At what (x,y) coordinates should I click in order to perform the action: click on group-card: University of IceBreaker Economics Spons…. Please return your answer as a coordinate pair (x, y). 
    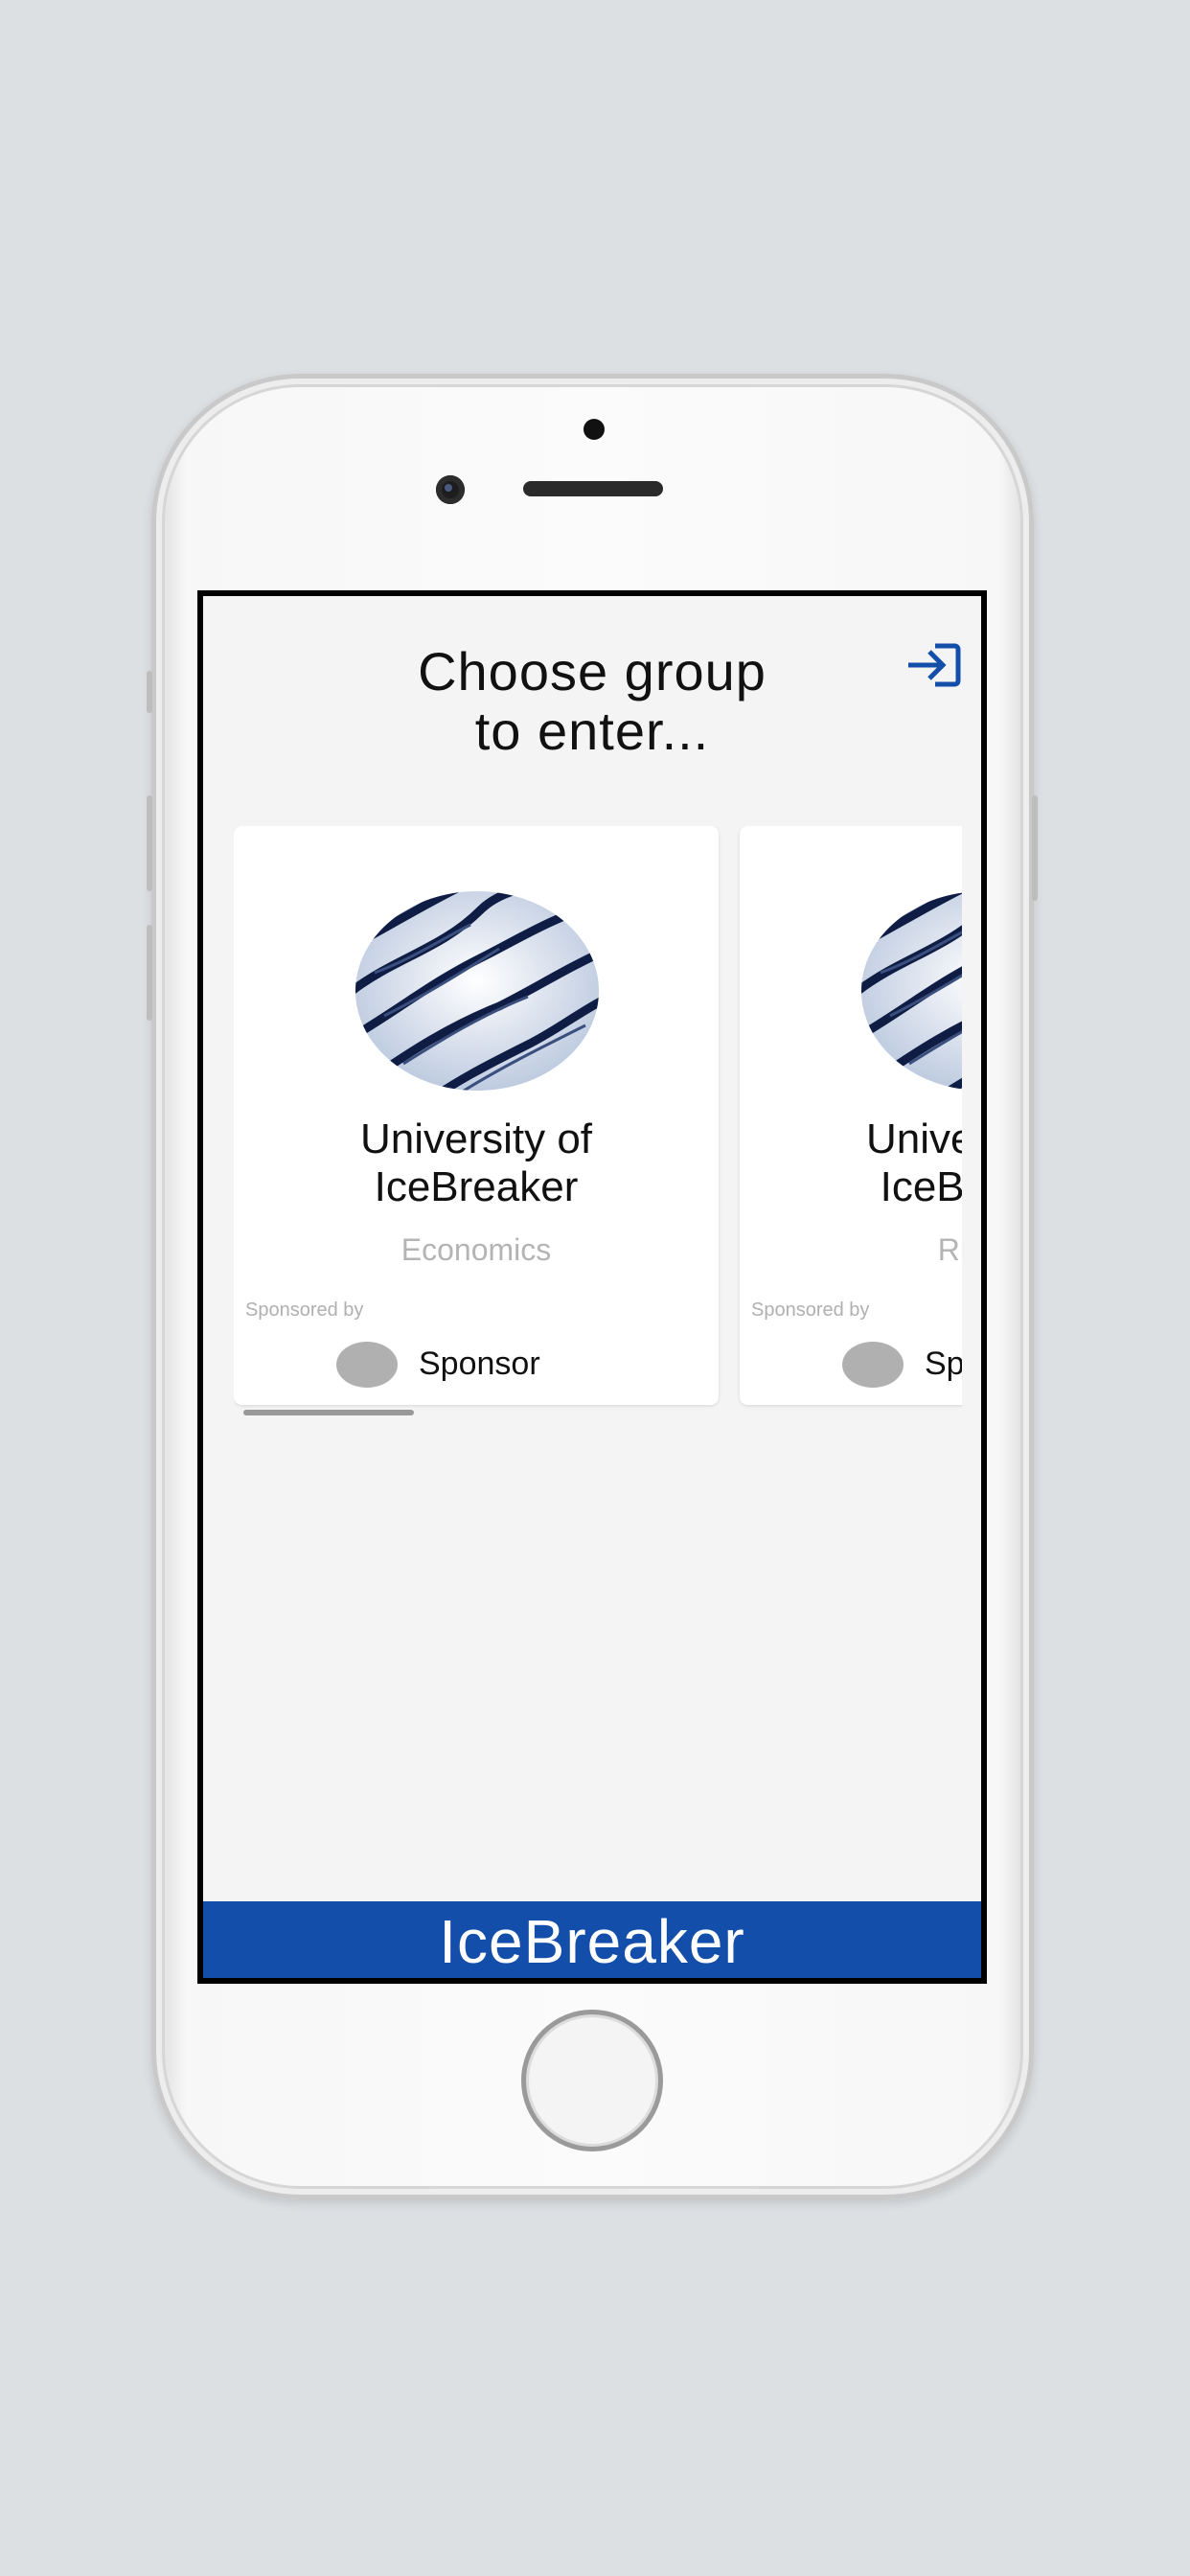
    Looking at the image, I should click on (476, 1115).